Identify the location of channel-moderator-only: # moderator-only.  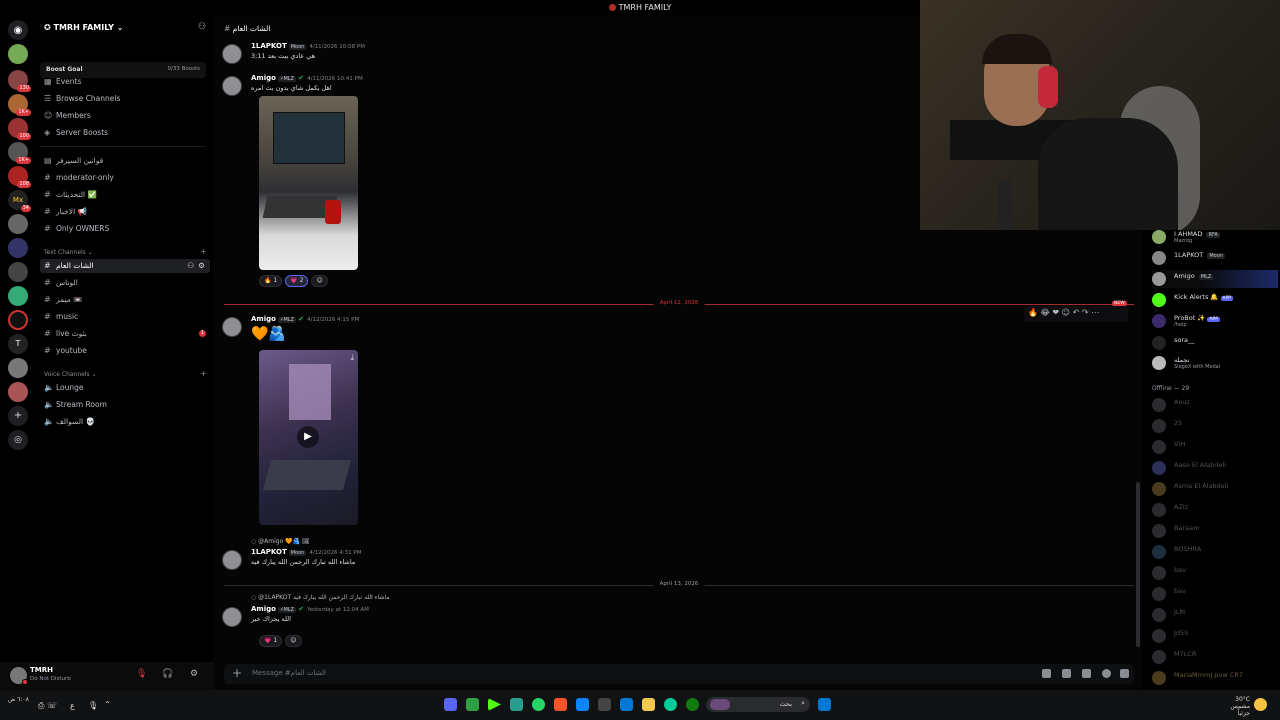
(79, 178).